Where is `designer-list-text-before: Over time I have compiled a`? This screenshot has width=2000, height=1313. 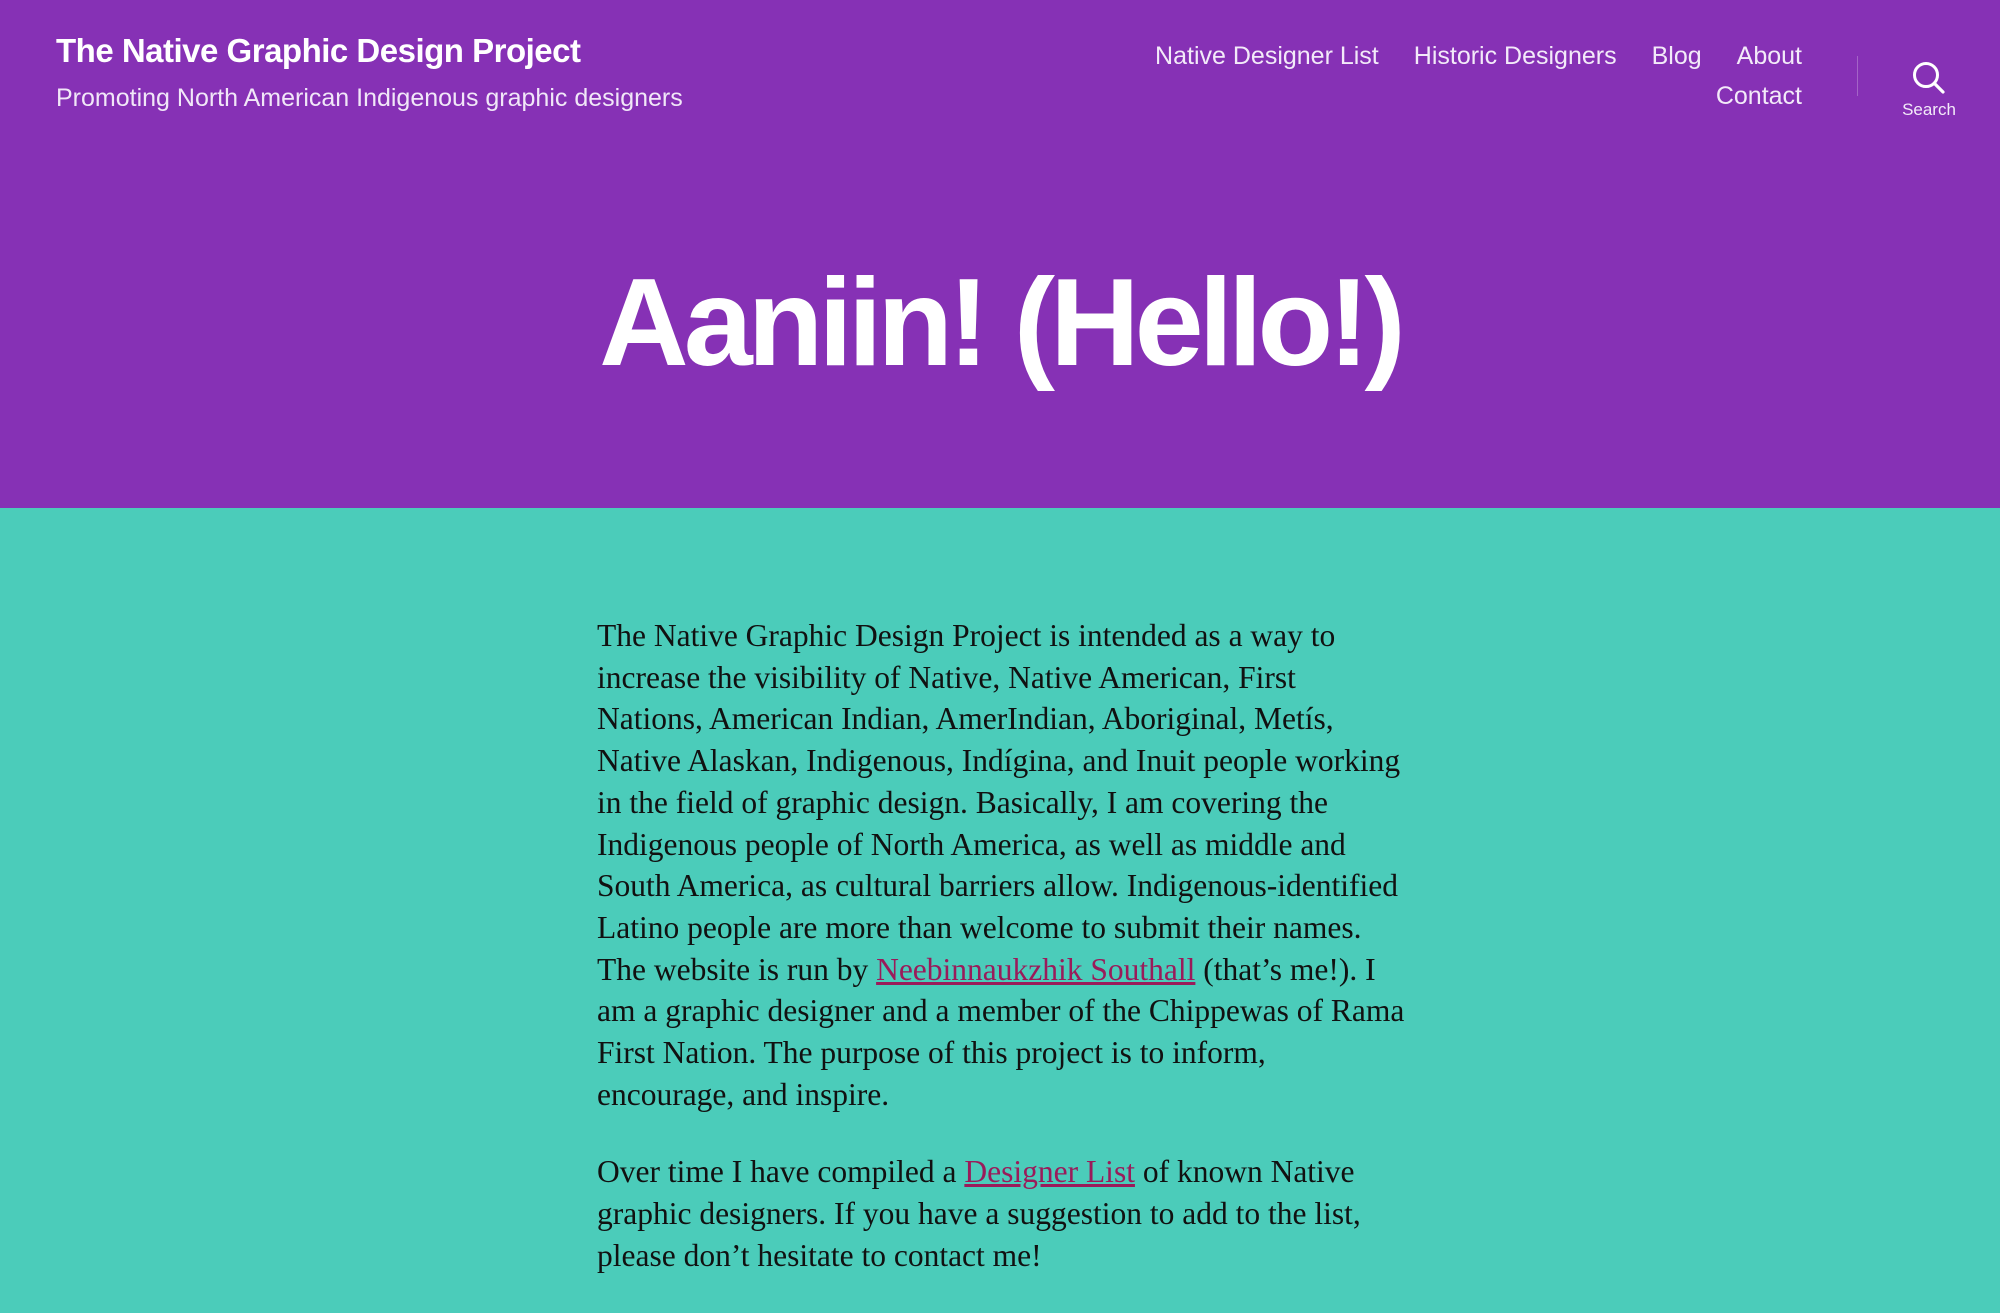 designer-list-text-before: Over time I have compiled a is located at coordinates (781, 1172).